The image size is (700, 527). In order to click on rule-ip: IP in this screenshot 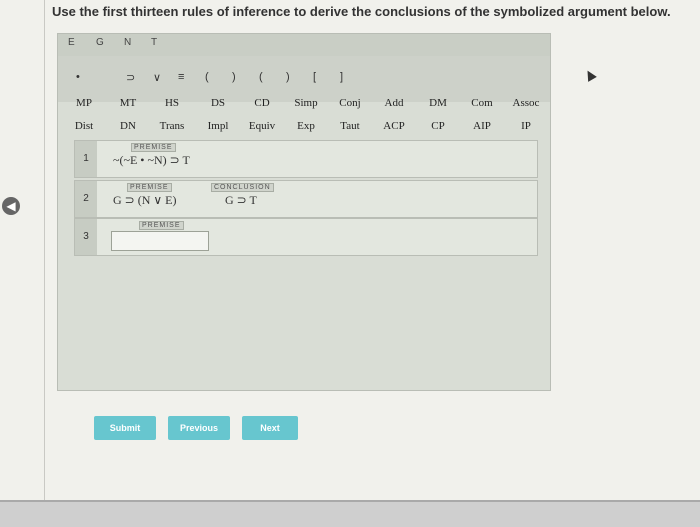, I will do `click(526, 126)`.